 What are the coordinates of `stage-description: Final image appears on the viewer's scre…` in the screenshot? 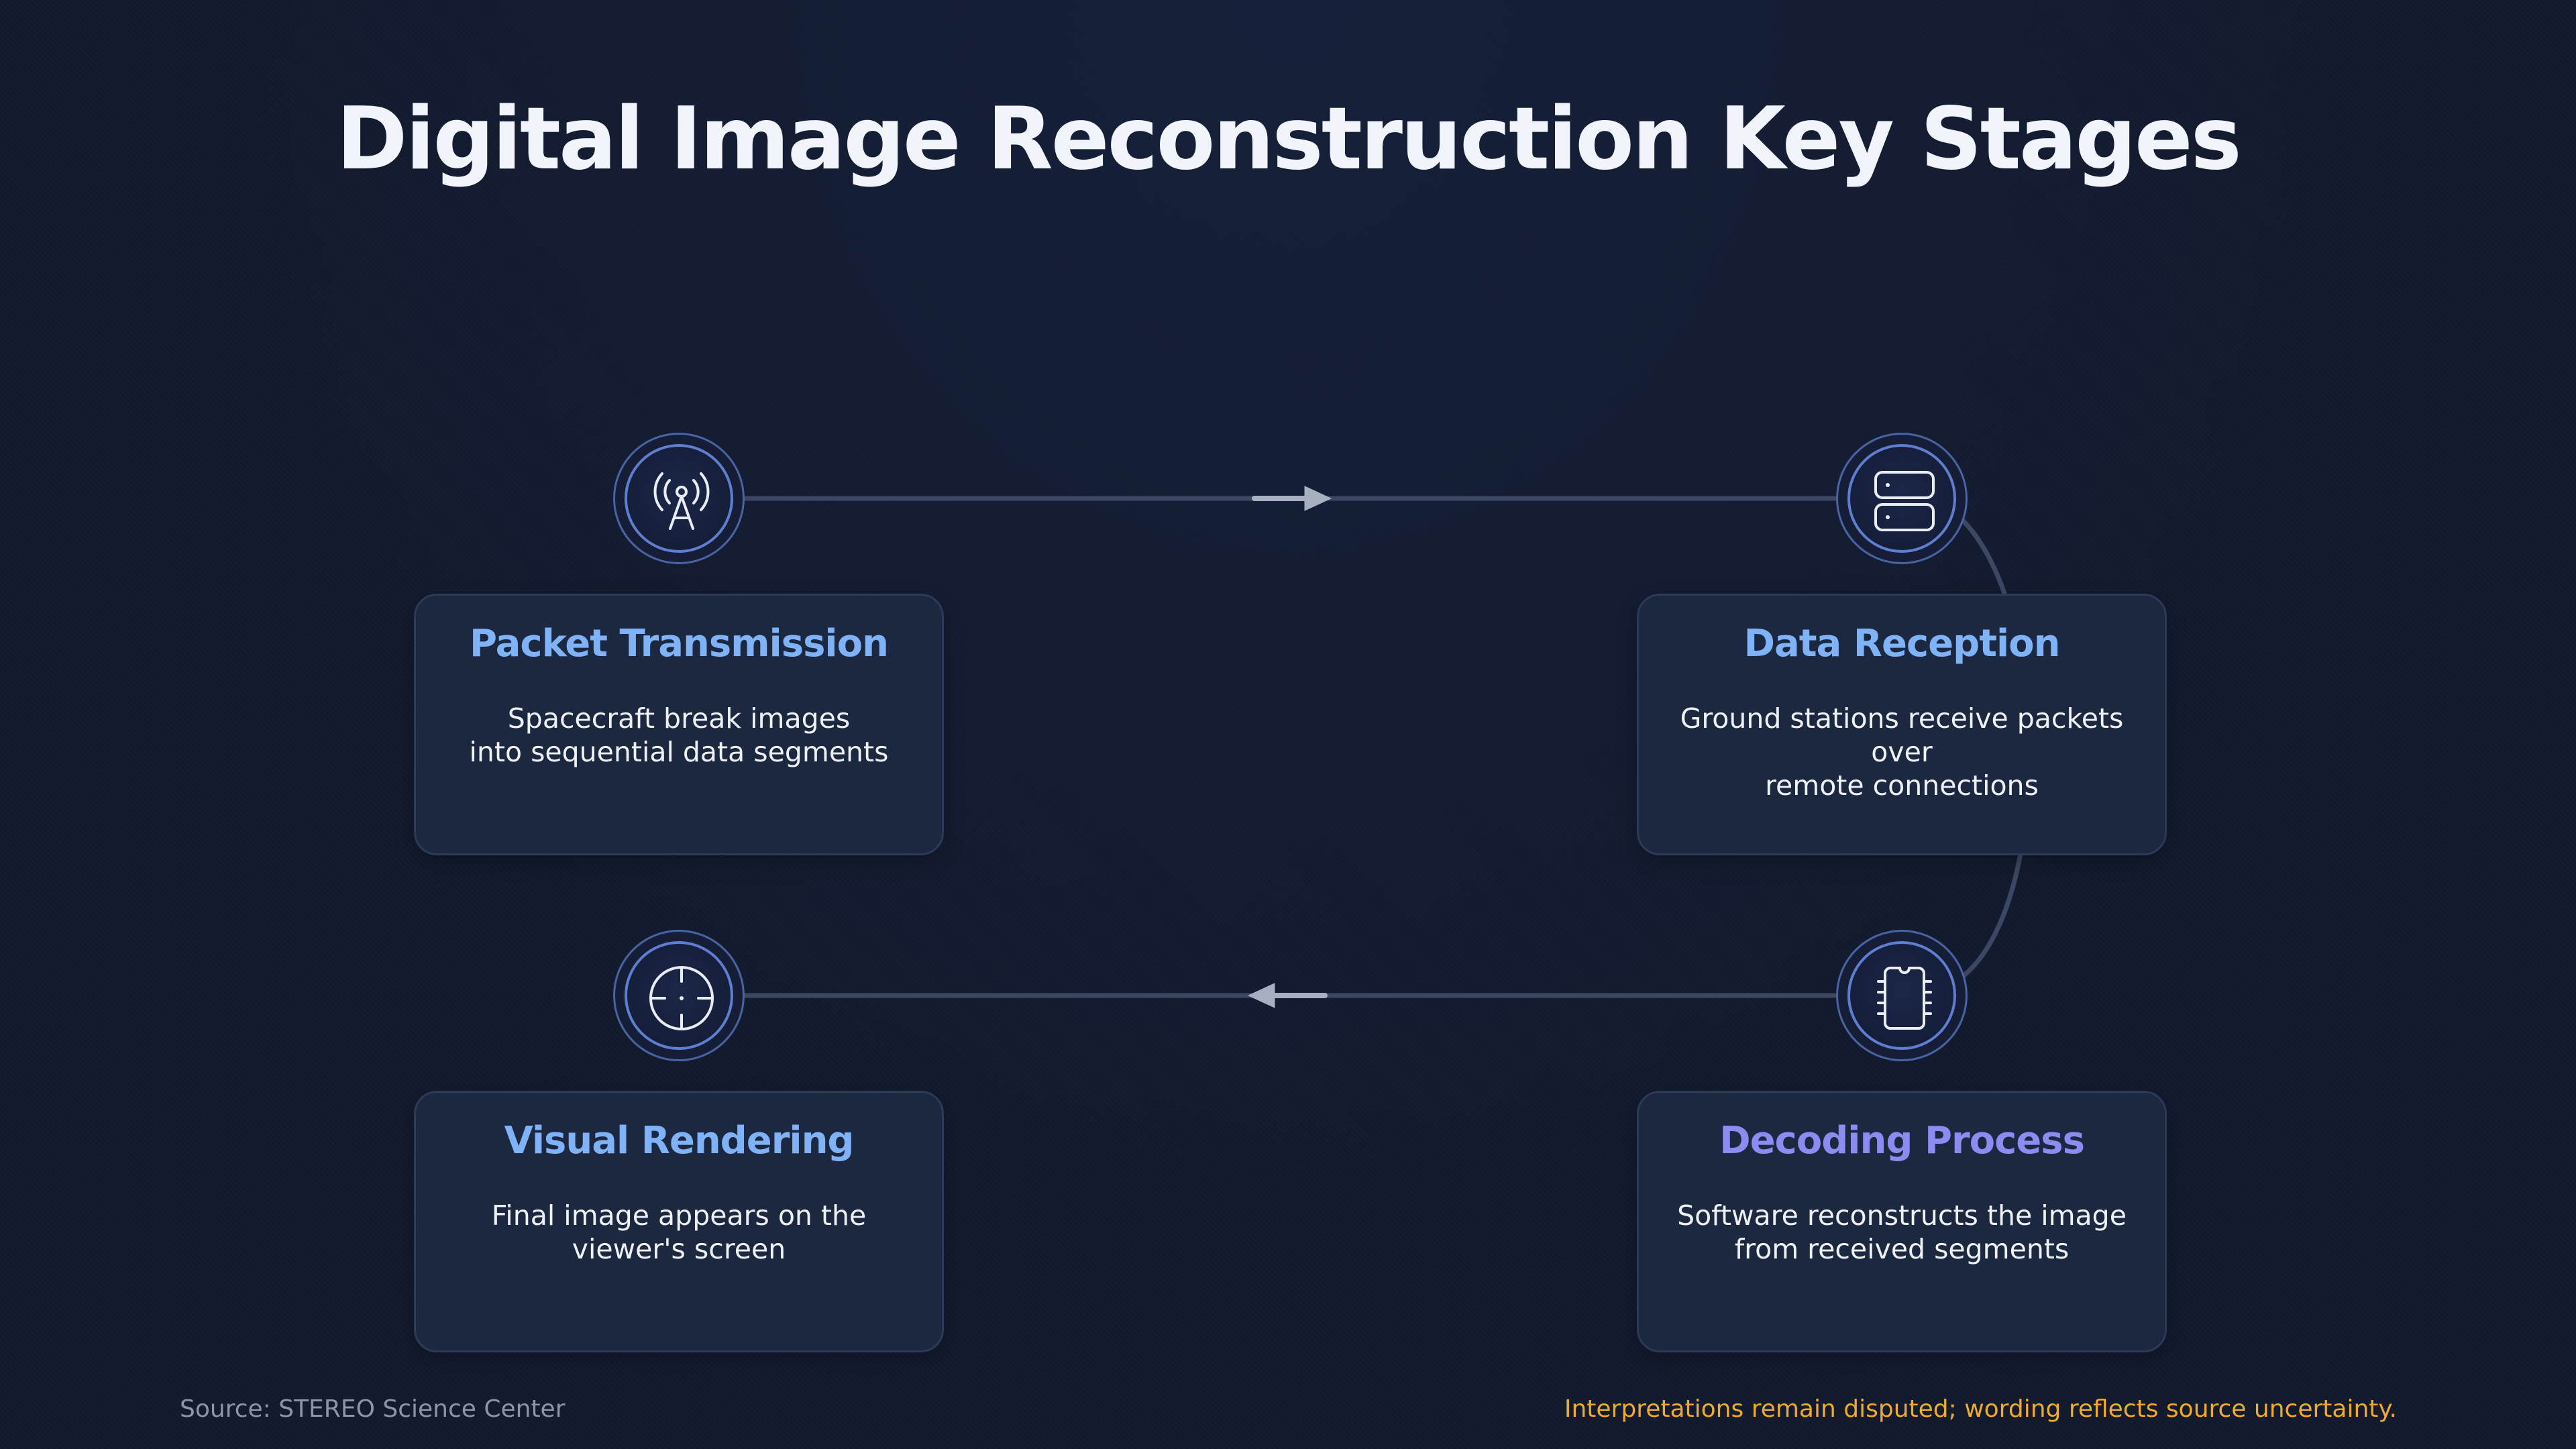 It's located at (679, 1232).